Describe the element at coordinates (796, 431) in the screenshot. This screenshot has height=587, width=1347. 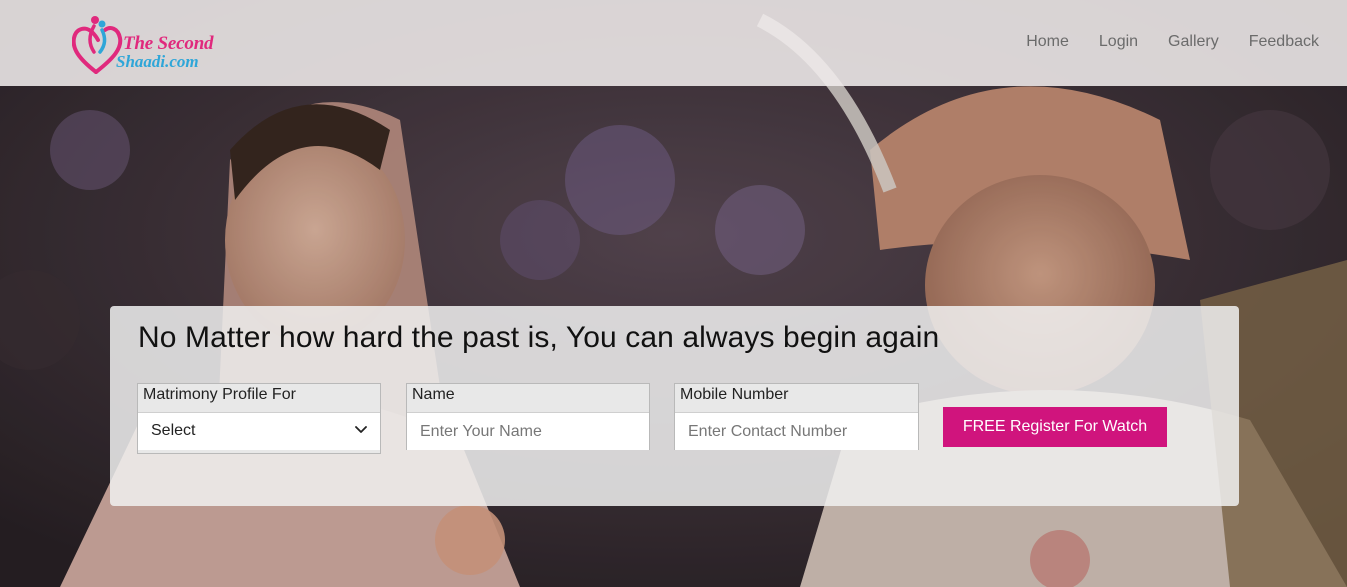
I see `mobile-input` at that location.